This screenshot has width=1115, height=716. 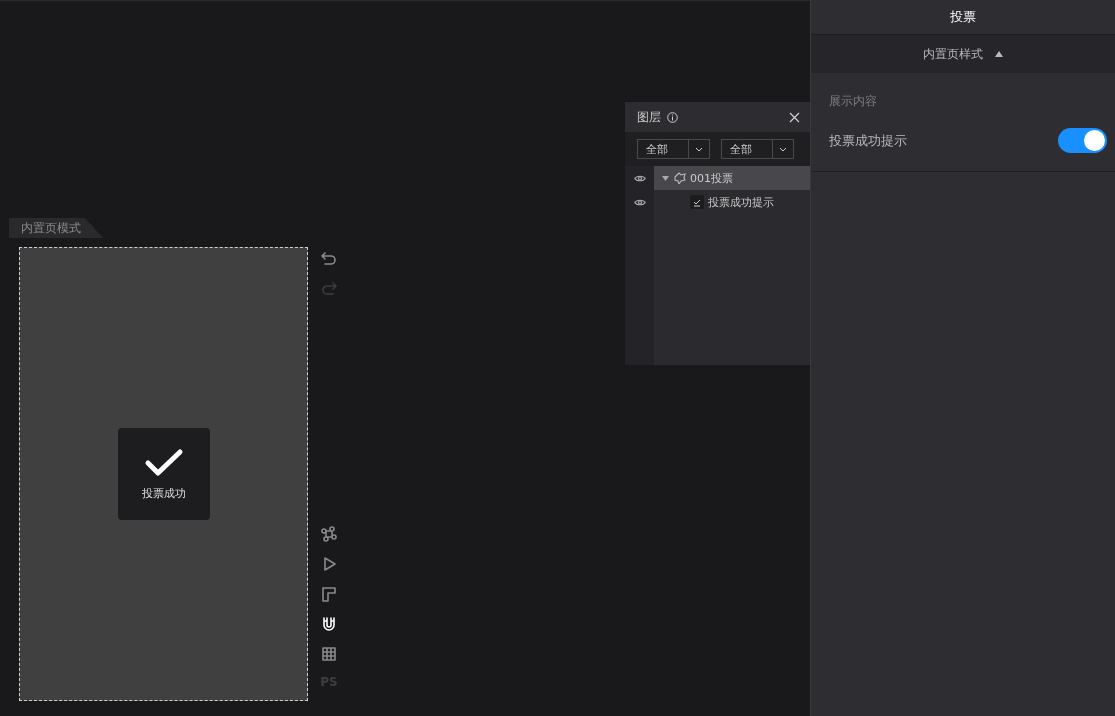 I want to click on ruler-icon, so click(x=329, y=594).